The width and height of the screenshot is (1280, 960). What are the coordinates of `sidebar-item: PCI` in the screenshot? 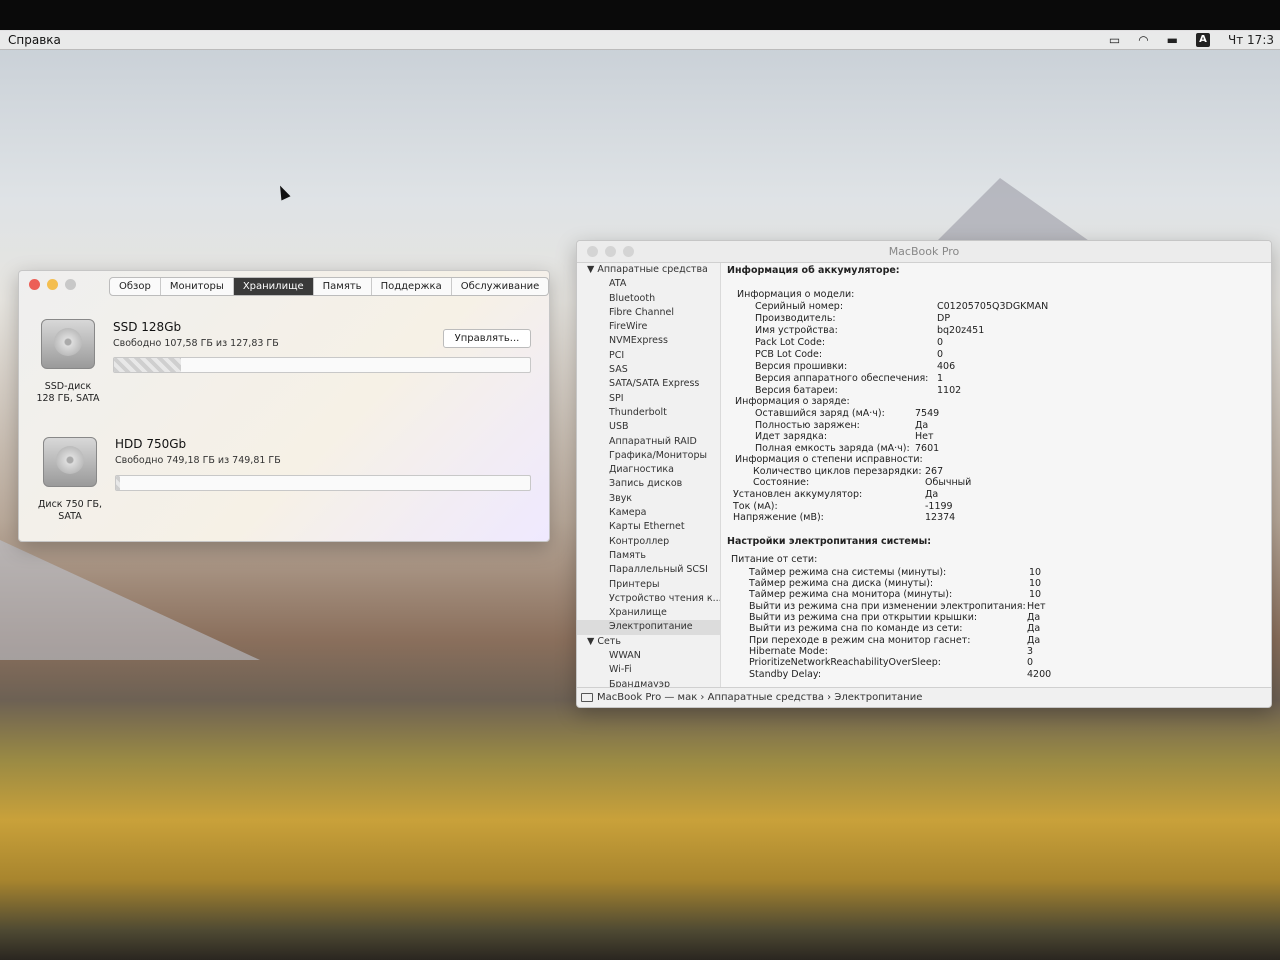 It's located at (648, 356).